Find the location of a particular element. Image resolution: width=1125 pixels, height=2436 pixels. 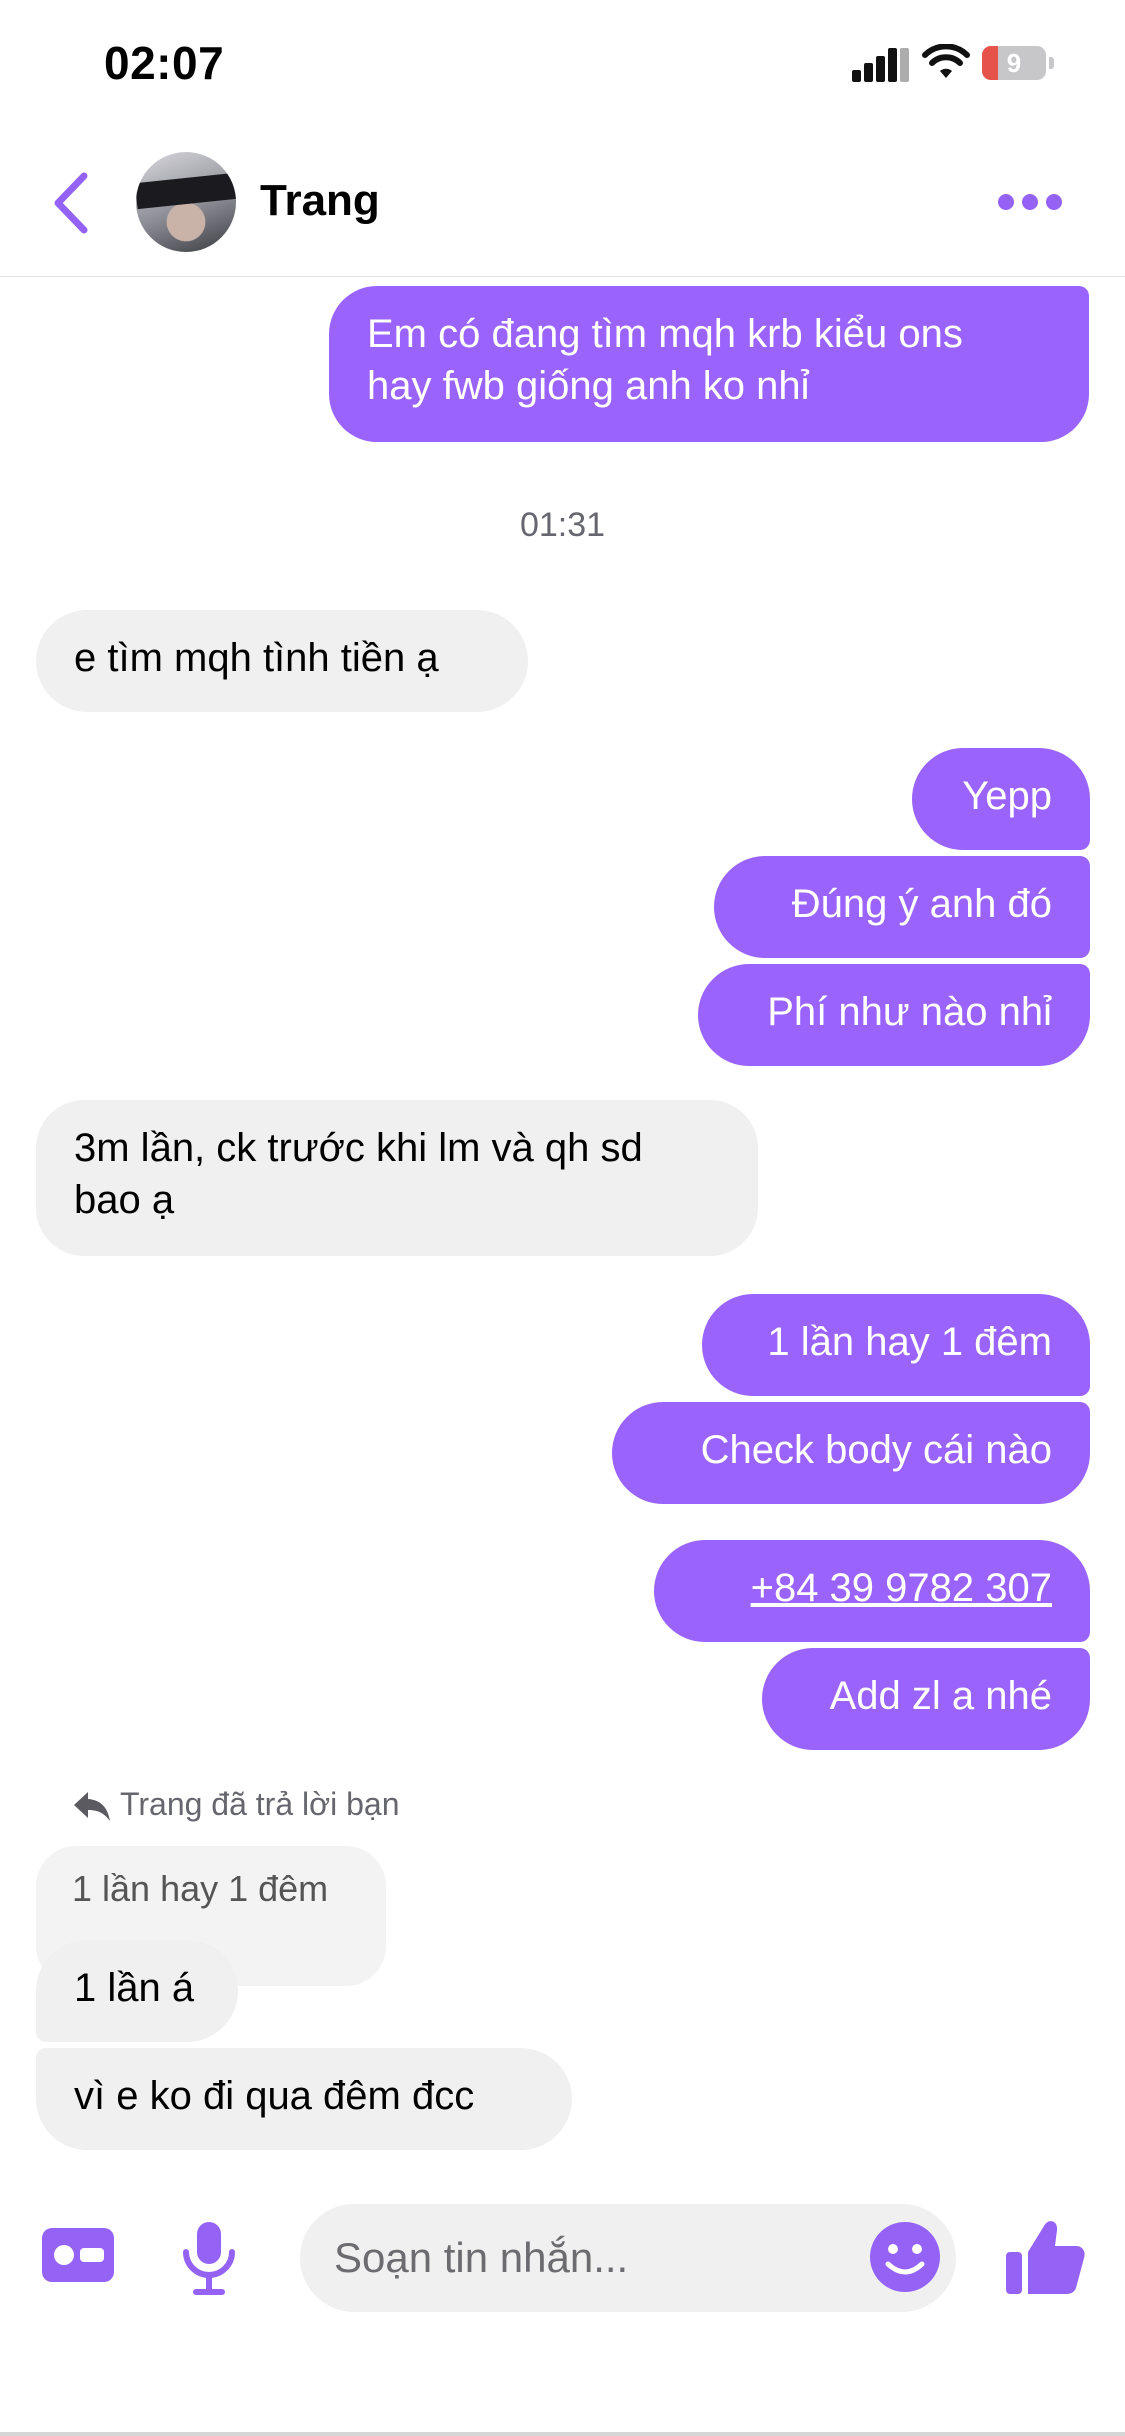

status-time: 02:07 is located at coordinates (164, 63).